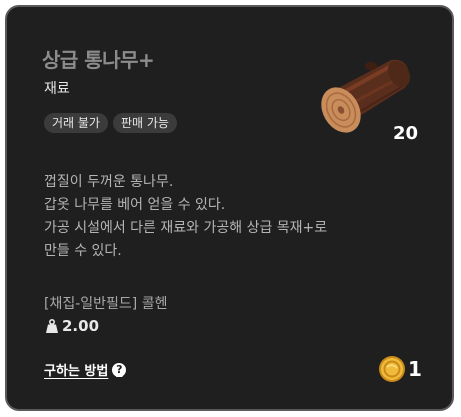 The image size is (461, 417). What do you see at coordinates (81, 326) in the screenshot?
I see `weight-value: 2.00` at bounding box center [81, 326].